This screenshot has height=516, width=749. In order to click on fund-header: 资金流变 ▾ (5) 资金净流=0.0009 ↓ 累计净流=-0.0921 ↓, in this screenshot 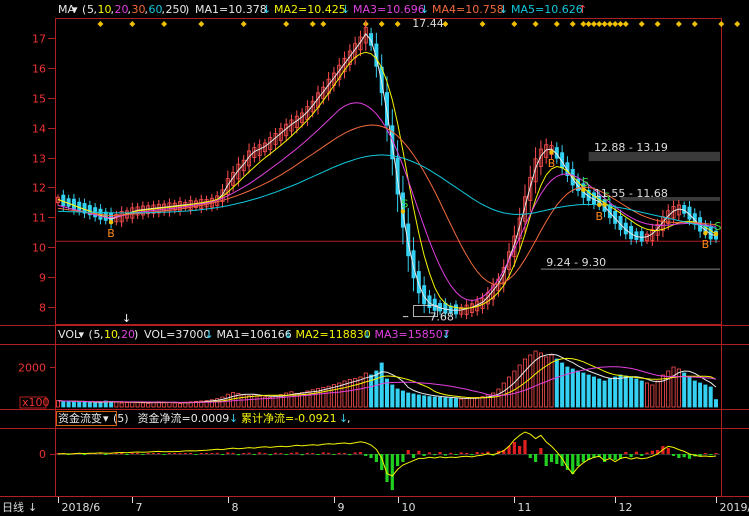, I will do `click(203, 418)`.